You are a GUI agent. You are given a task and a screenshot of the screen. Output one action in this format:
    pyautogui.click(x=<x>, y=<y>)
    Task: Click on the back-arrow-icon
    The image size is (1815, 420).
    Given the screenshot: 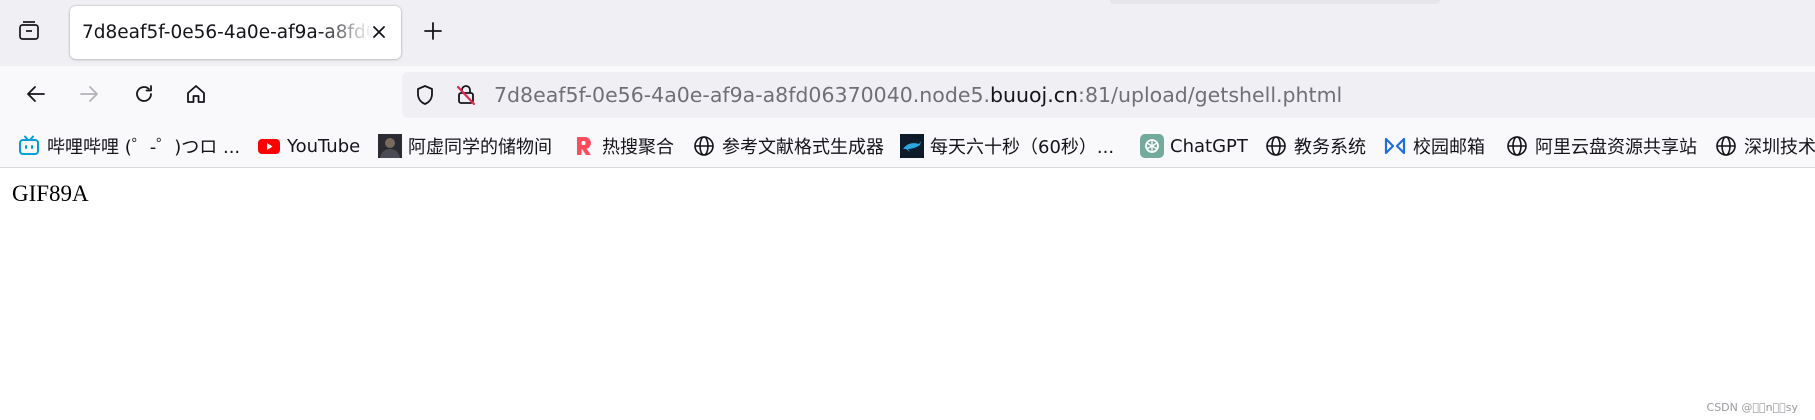 What is the action you would take?
    pyautogui.click(x=36, y=96)
    